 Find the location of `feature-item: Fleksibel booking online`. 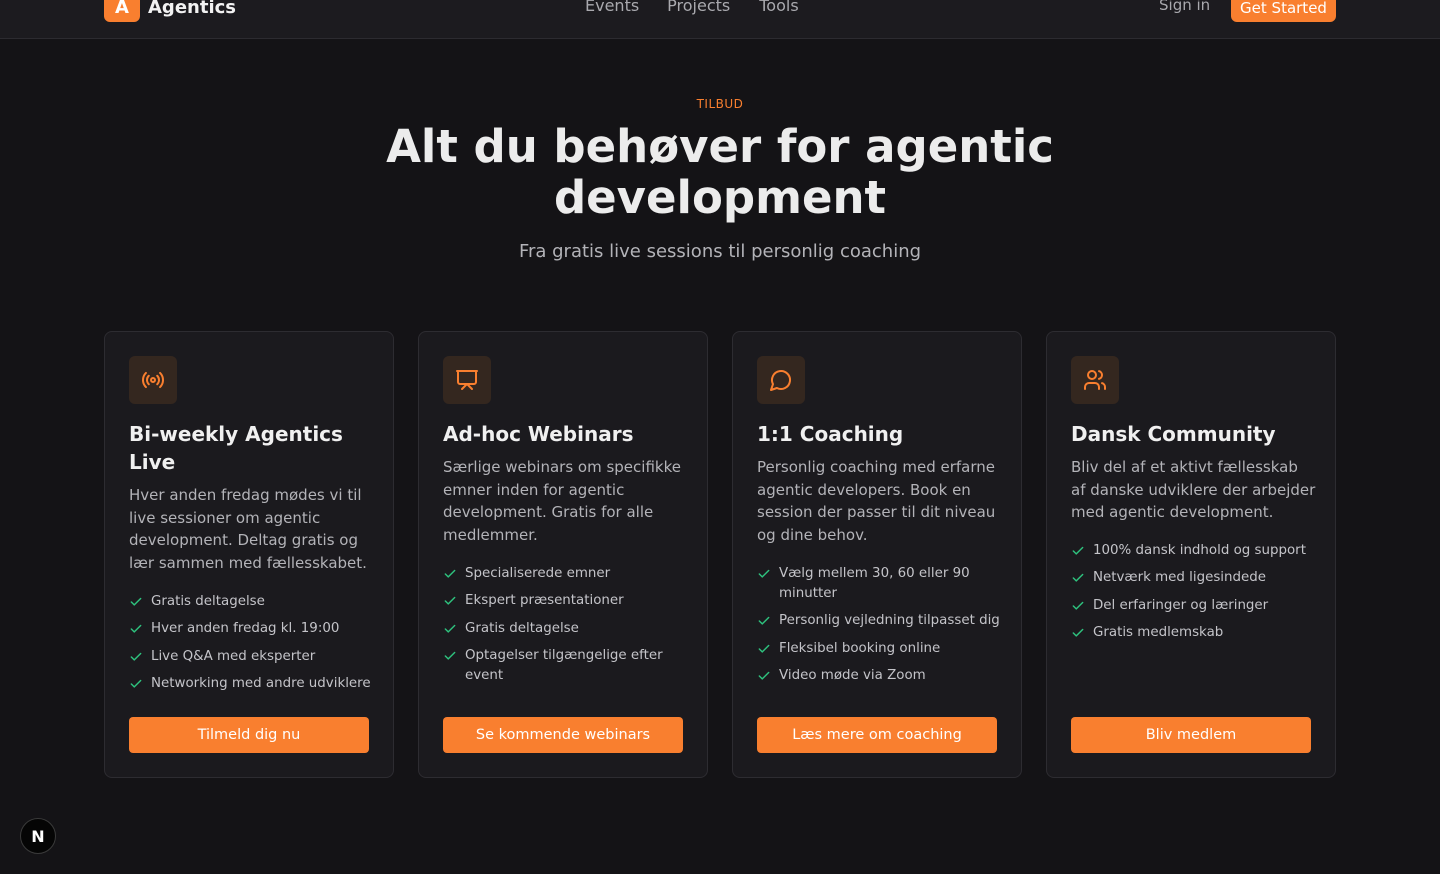

feature-item: Fleksibel booking online is located at coordinates (882, 649).